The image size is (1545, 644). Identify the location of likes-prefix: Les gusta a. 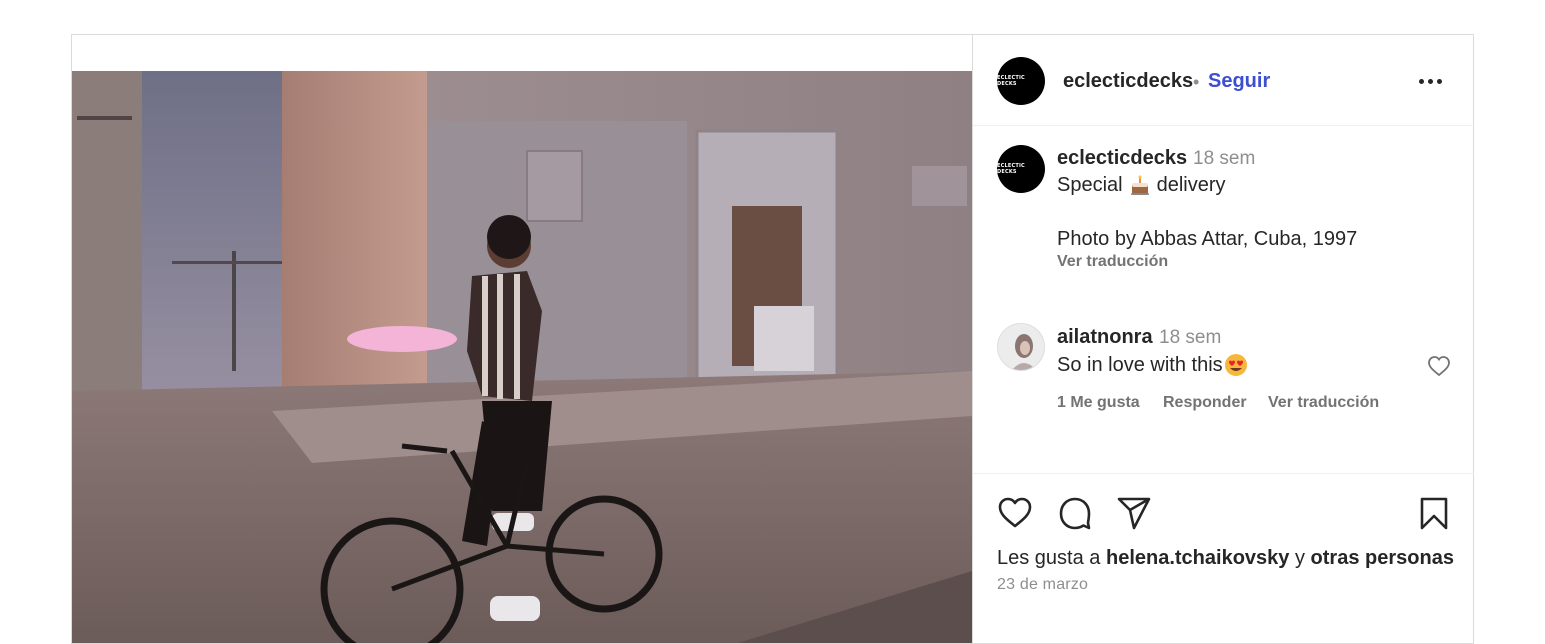
(1049, 558).